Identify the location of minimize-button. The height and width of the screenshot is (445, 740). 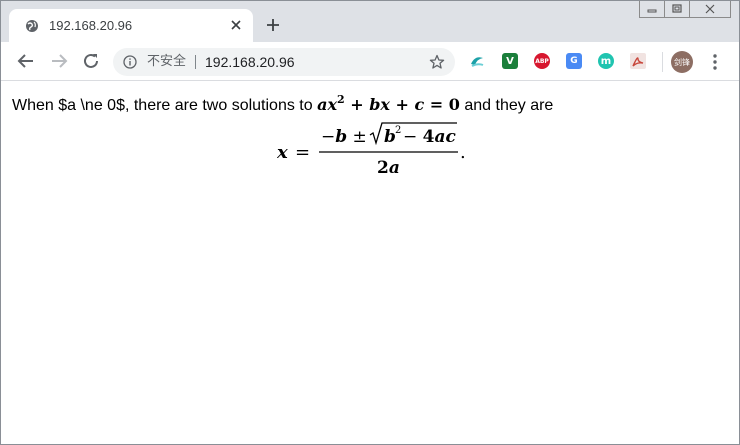
(652, 9).